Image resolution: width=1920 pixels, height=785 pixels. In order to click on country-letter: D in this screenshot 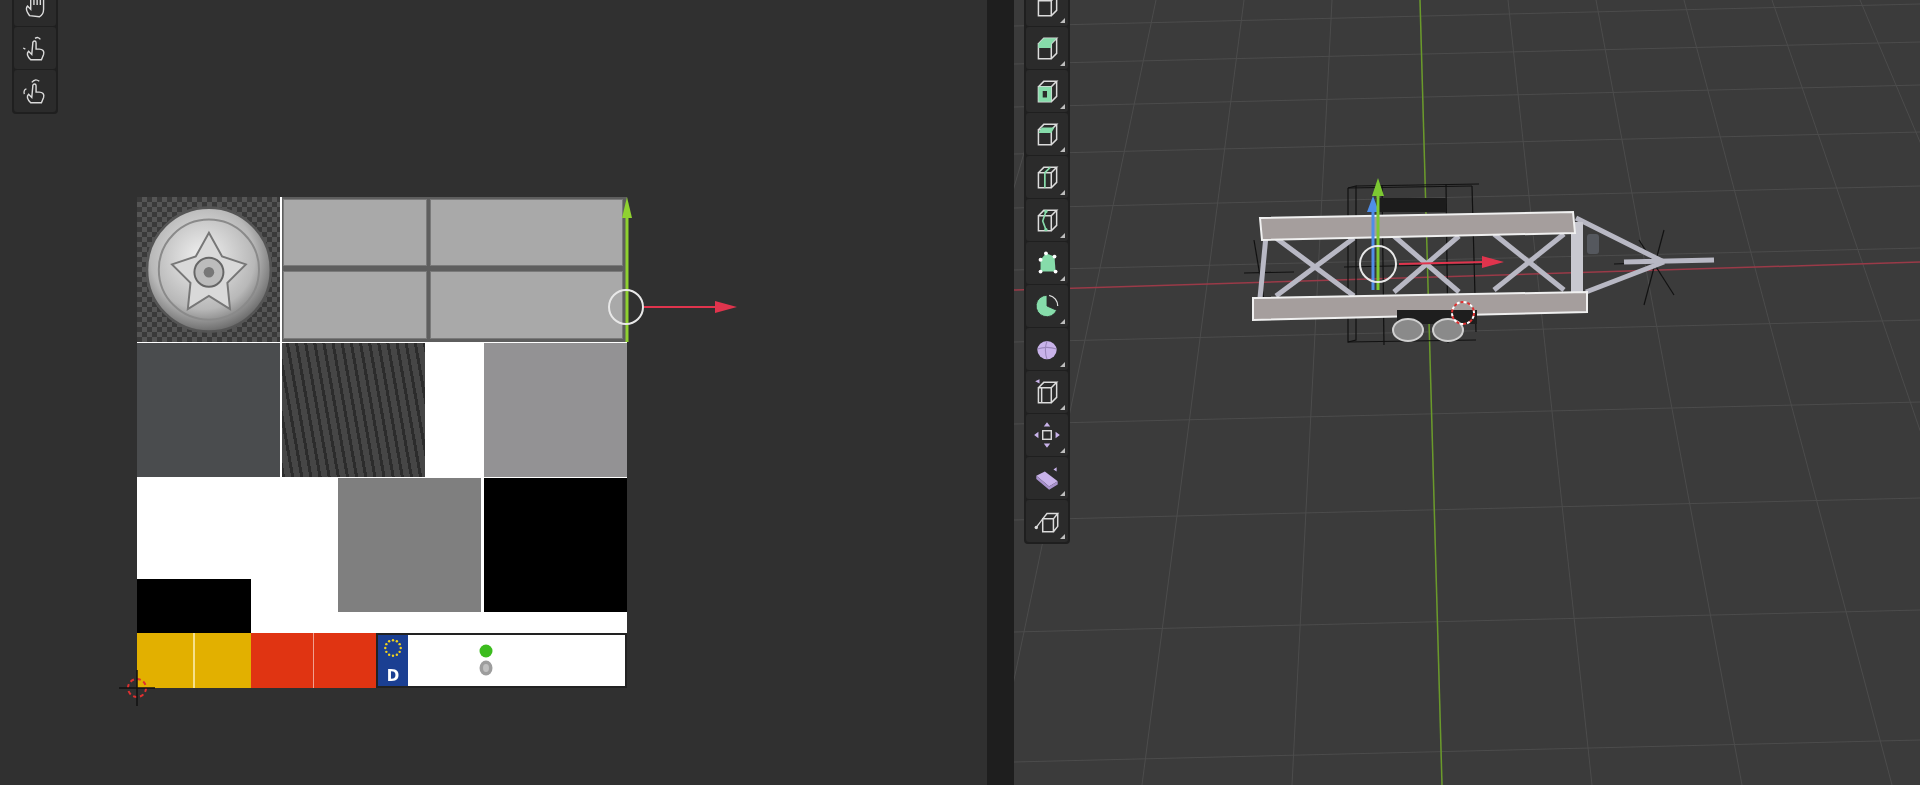, I will do `click(393, 676)`.